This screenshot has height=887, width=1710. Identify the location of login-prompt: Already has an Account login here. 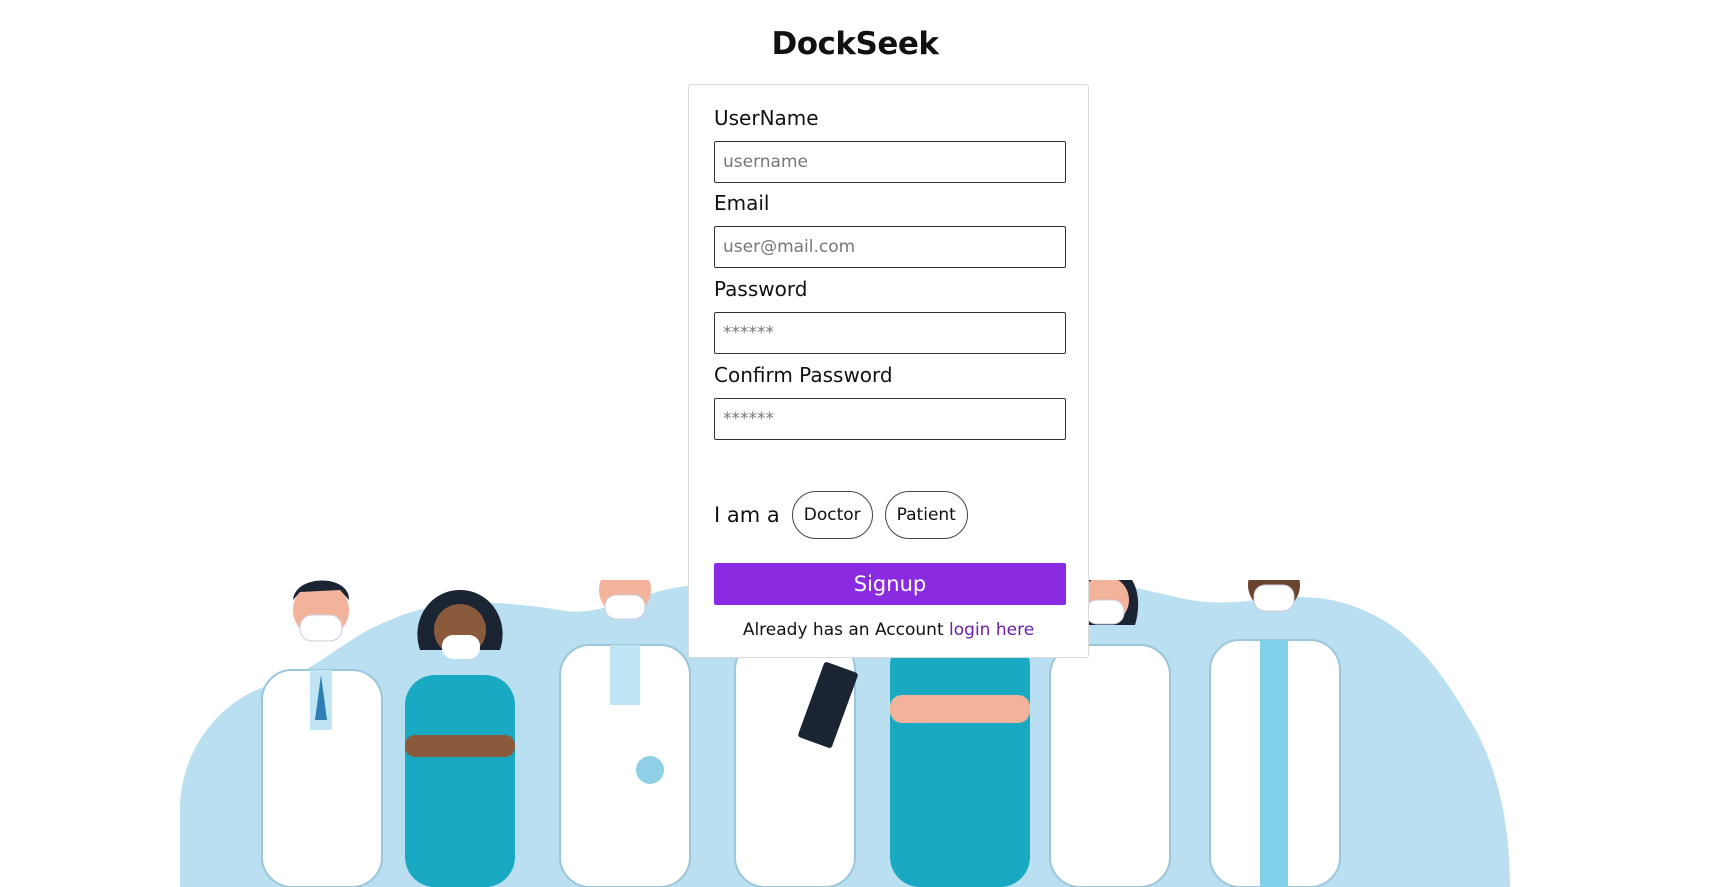
(888, 630).